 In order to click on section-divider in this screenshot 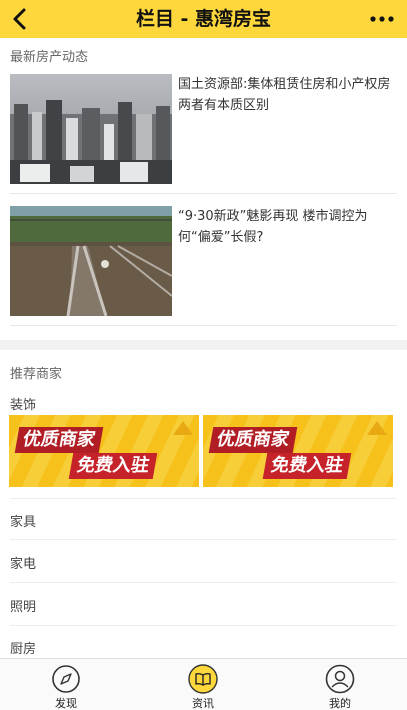, I will do `click(203, 345)`.